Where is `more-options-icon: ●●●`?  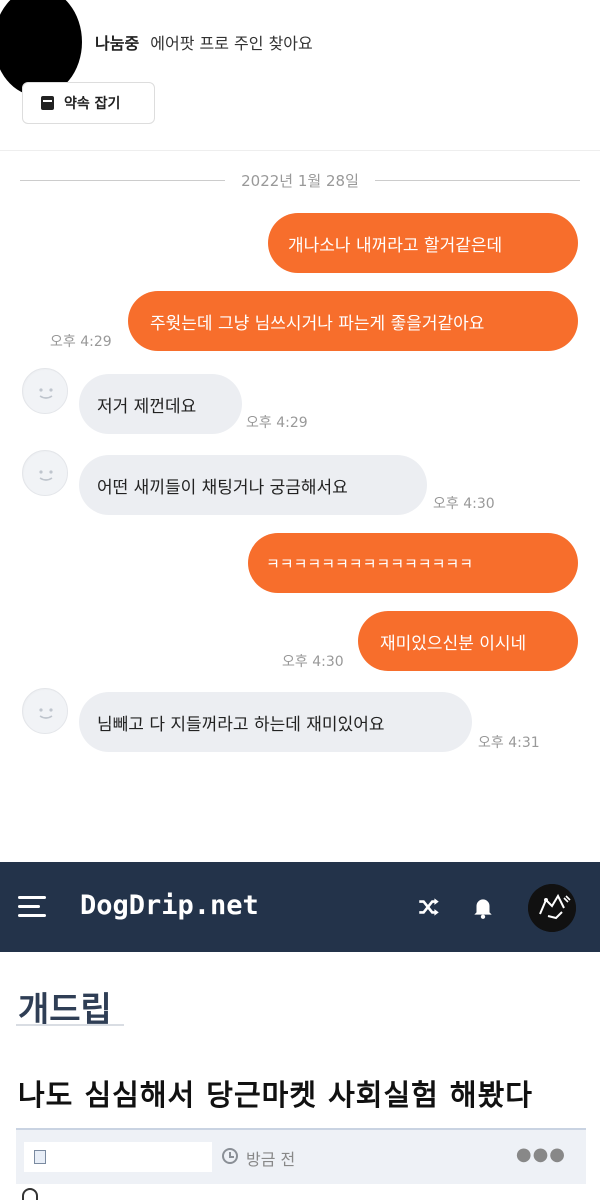
more-options-icon: ●●● is located at coordinates (541, 1154).